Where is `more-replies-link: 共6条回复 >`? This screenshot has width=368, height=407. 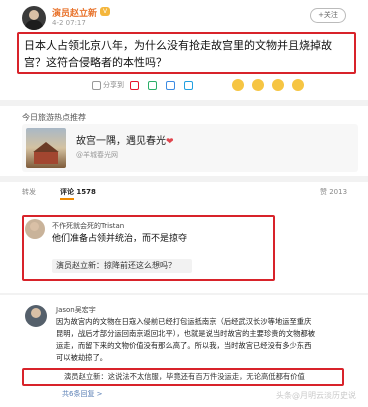 more-replies-link: 共6条回复 > is located at coordinates (82, 394).